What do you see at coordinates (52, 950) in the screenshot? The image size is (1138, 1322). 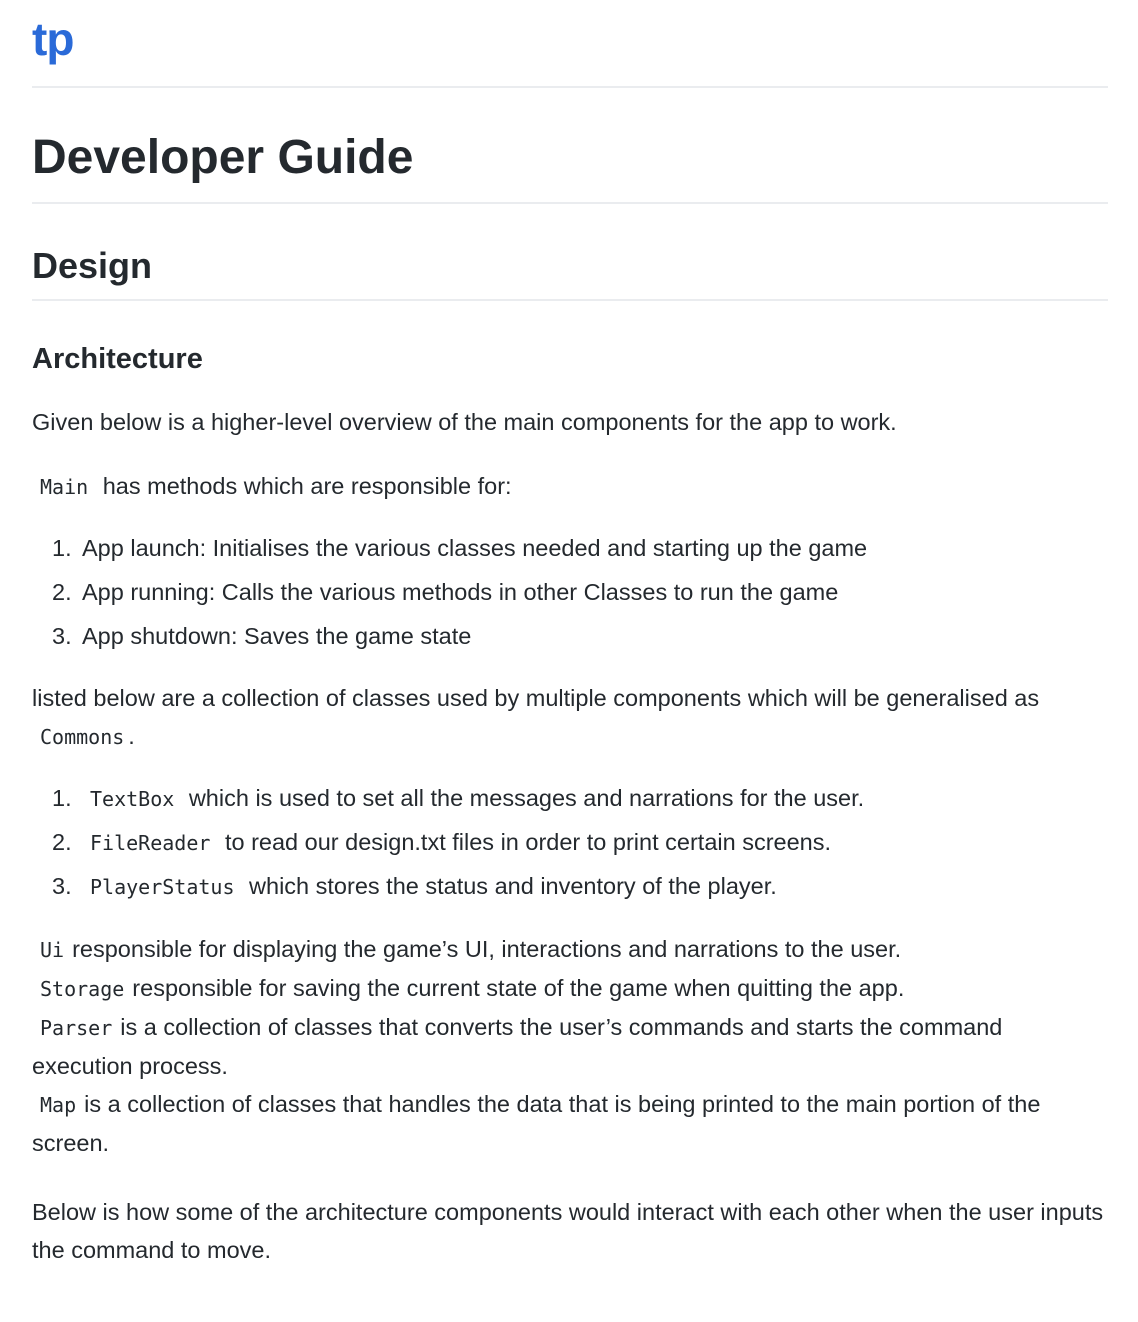 I see `code-ui: Ui` at bounding box center [52, 950].